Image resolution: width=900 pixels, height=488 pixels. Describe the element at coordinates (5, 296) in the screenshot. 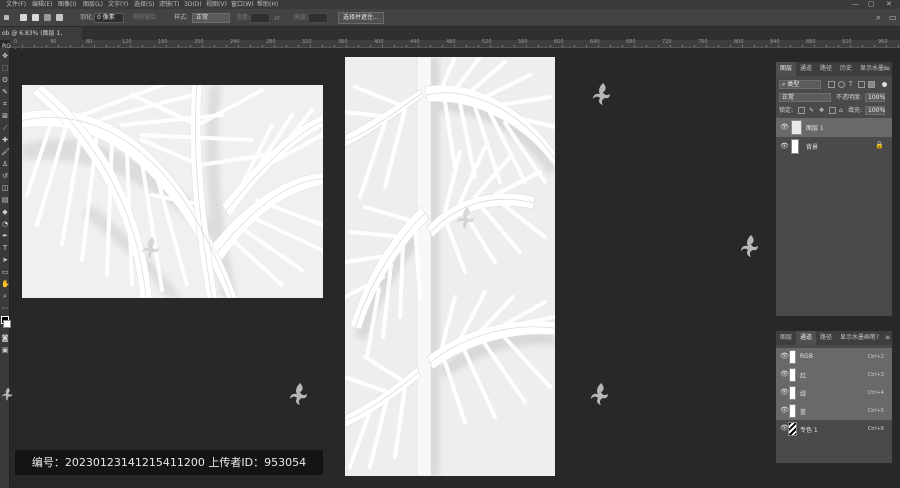

I see `zoom-tool-icon: ⌕` at that location.